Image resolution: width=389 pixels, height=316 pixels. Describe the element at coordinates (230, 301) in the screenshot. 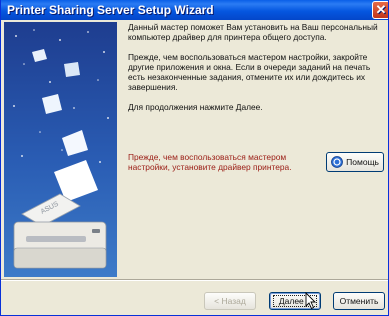

I see `back-button: < Назад` at that location.